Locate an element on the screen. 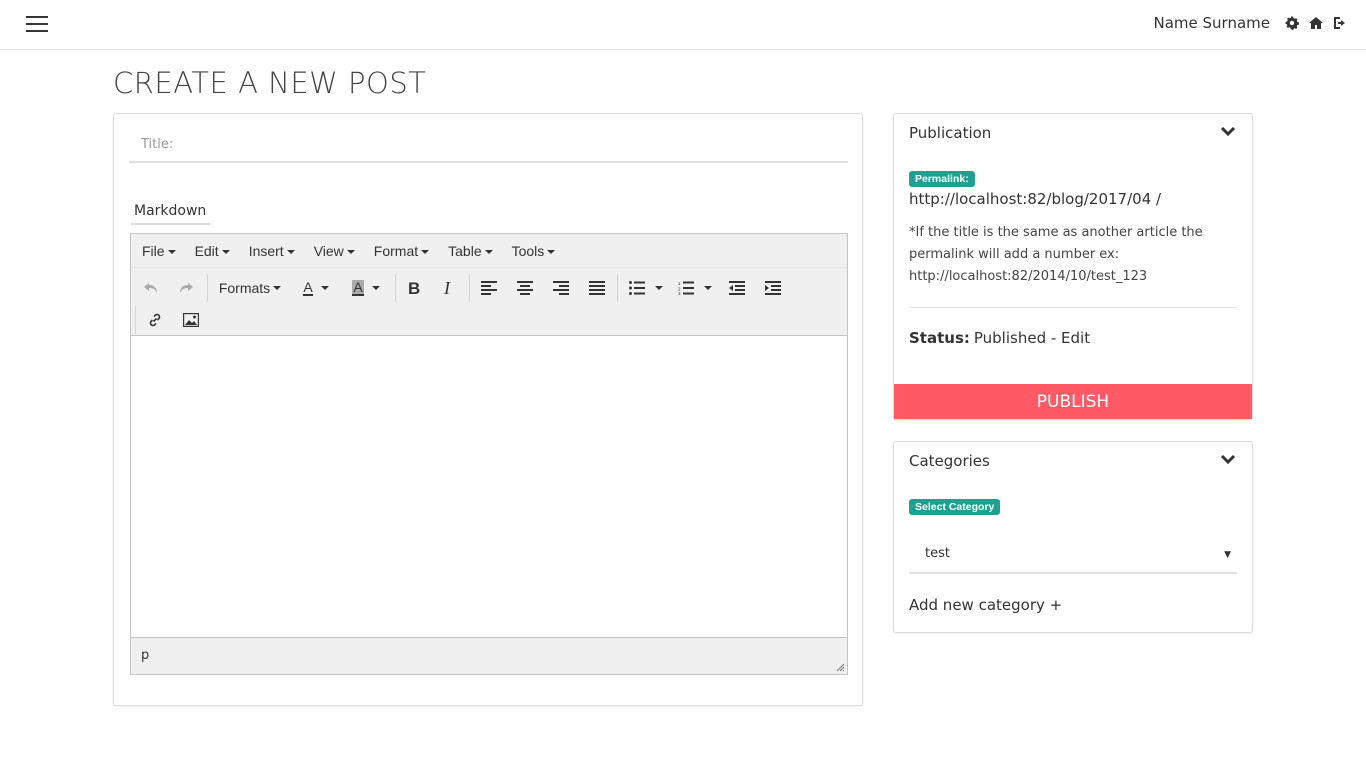  editor-toolbar: Formats A A B I 1 2 3 is located at coordinates (489, 302).